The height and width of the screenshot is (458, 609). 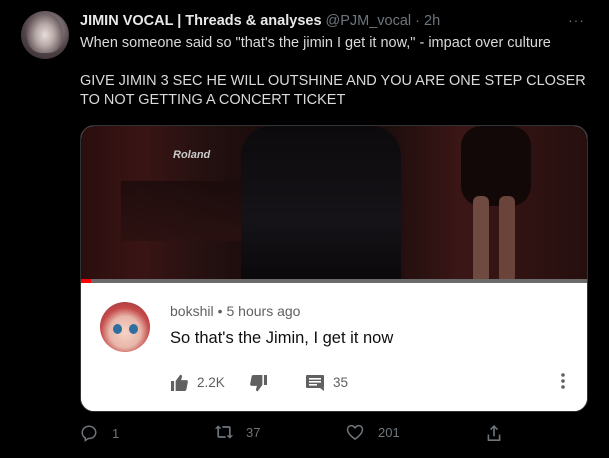 I want to click on like-count: 201, so click(x=389, y=432).